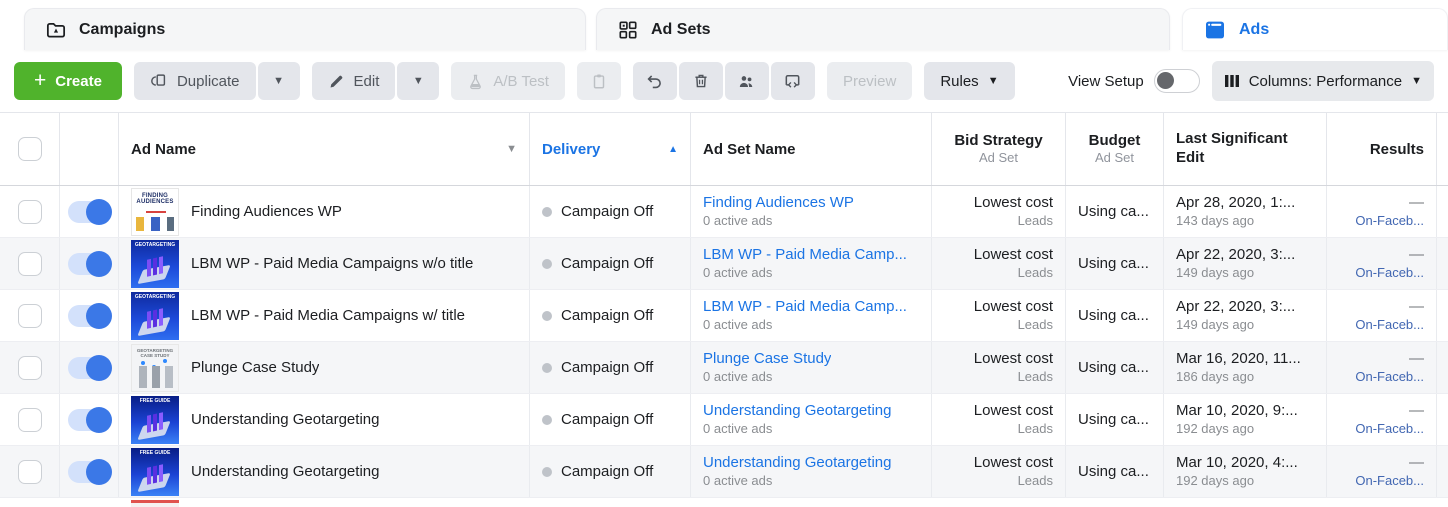 This screenshot has width=1448, height=507. Describe the element at coordinates (767, 359) in the screenshot. I see `ad-set-link: Plunge Case Study` at that location.